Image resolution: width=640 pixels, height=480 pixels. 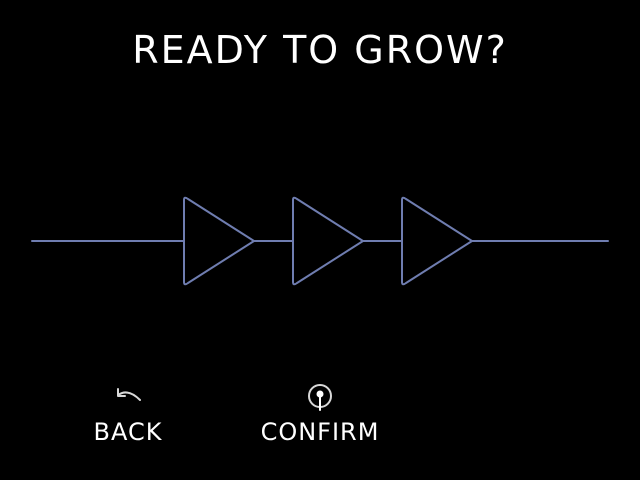 What do you see at coordinates (320, 414) in the screenshot?
I see `confirm-button: CONFIRM` at bounding box center [320, 414].